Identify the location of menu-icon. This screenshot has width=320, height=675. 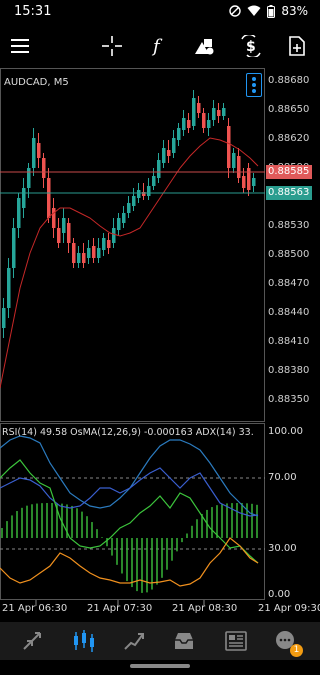
(20, 46).